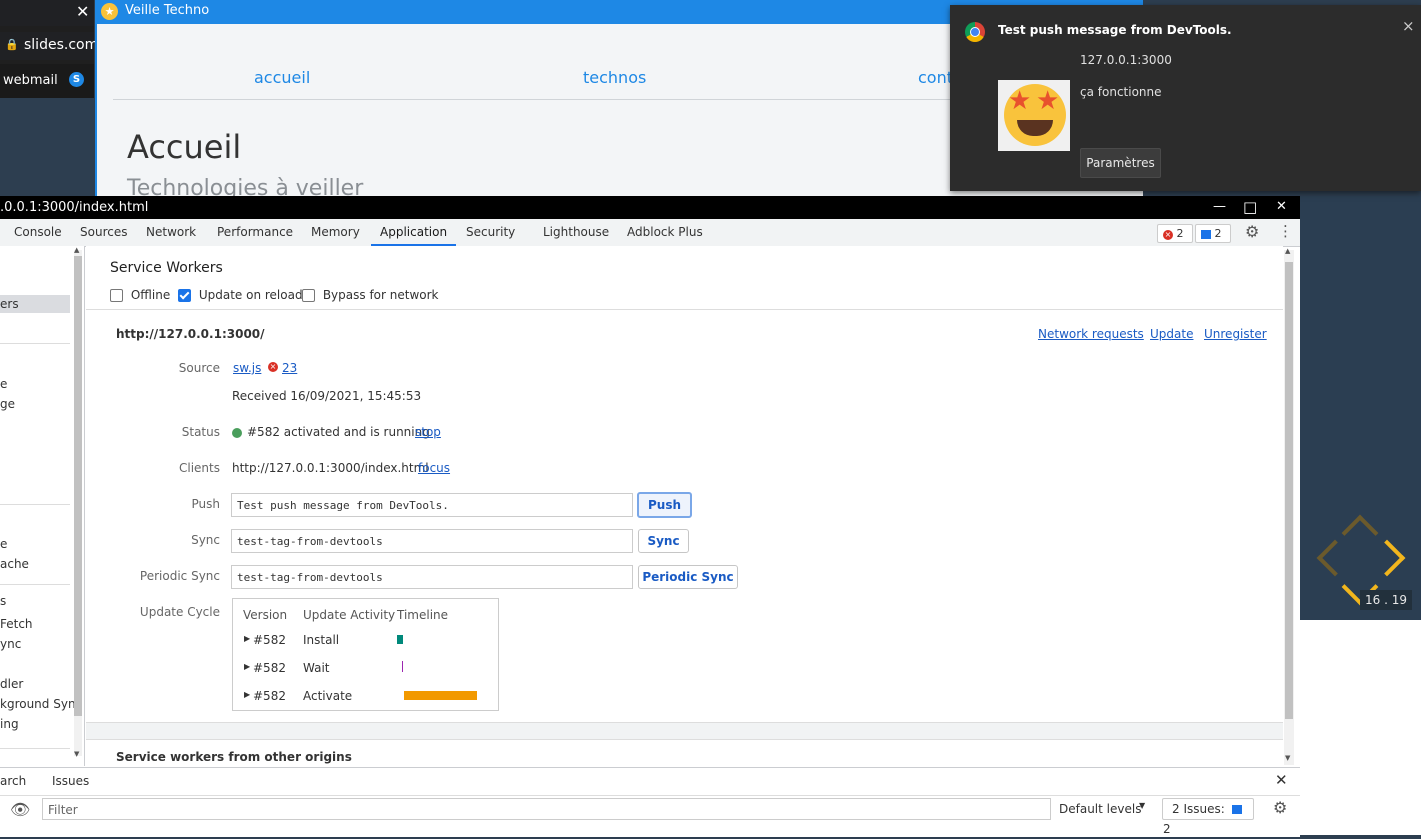 This screenshot has width=1421, height=839. Describe the element at coordinates (1206, 234) in the screenshot. I see `message-icon` at that location.